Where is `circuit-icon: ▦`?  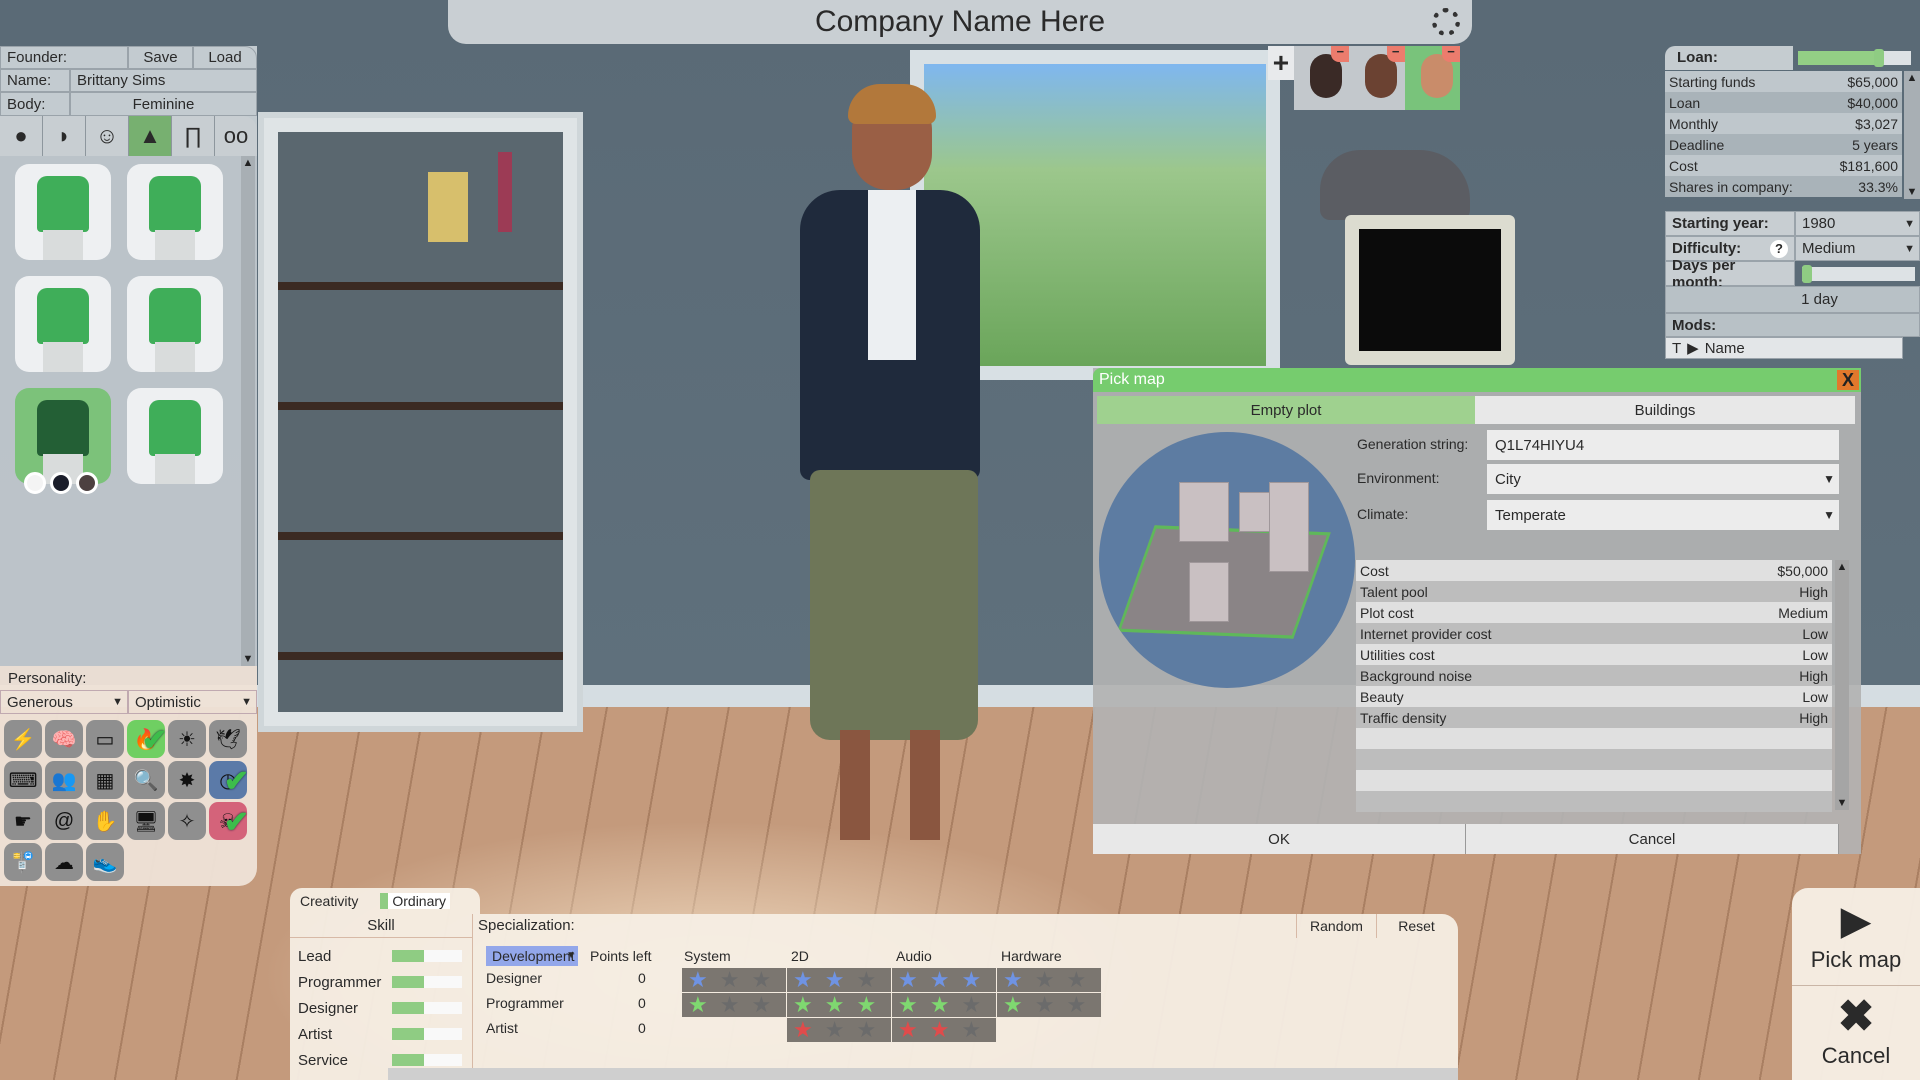 circuit-icon: ▦ is located at coordinates (105, 780).